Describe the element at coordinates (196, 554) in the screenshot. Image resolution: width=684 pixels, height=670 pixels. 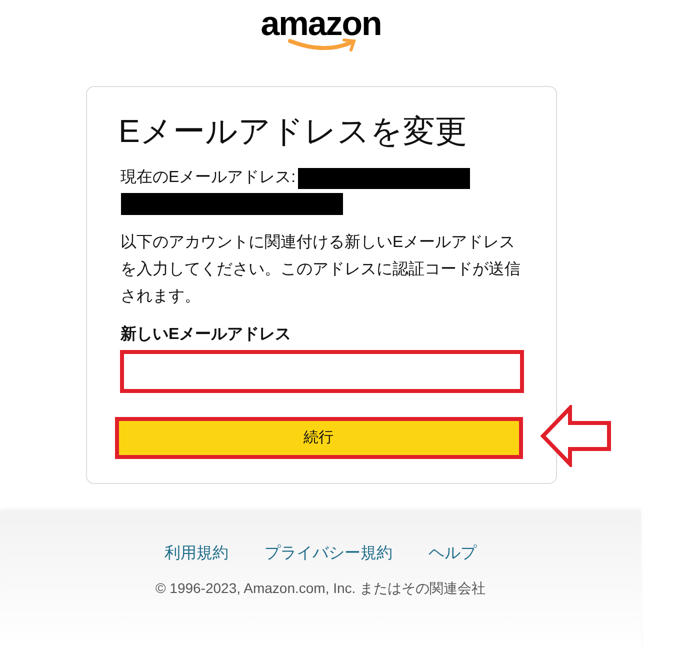
I see `footer-link: 利用規約` at that location.